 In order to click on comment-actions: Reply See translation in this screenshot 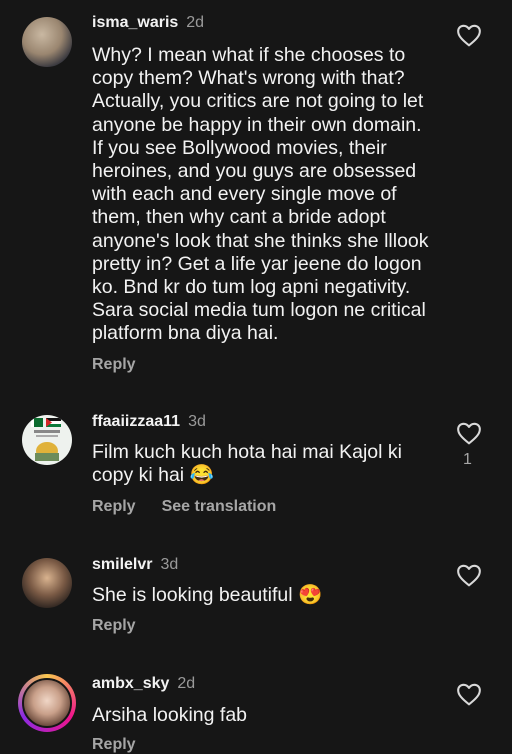, I will do `click(184, 507)`.